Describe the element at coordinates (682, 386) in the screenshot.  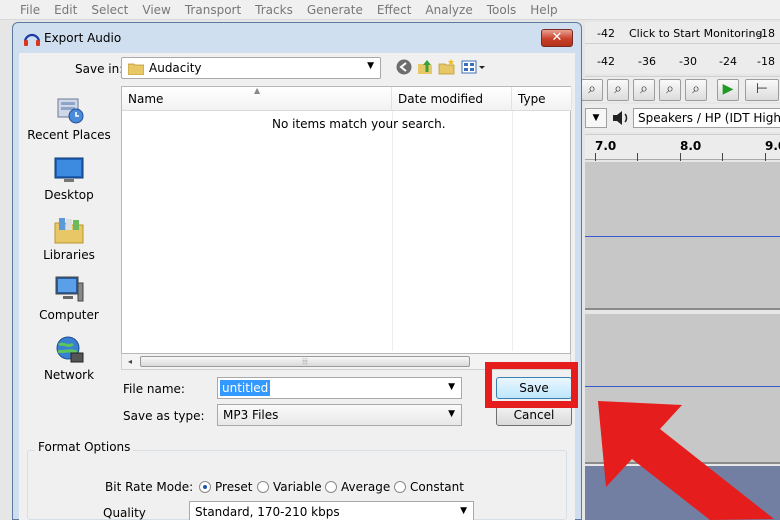
I see `waveform` at that location.